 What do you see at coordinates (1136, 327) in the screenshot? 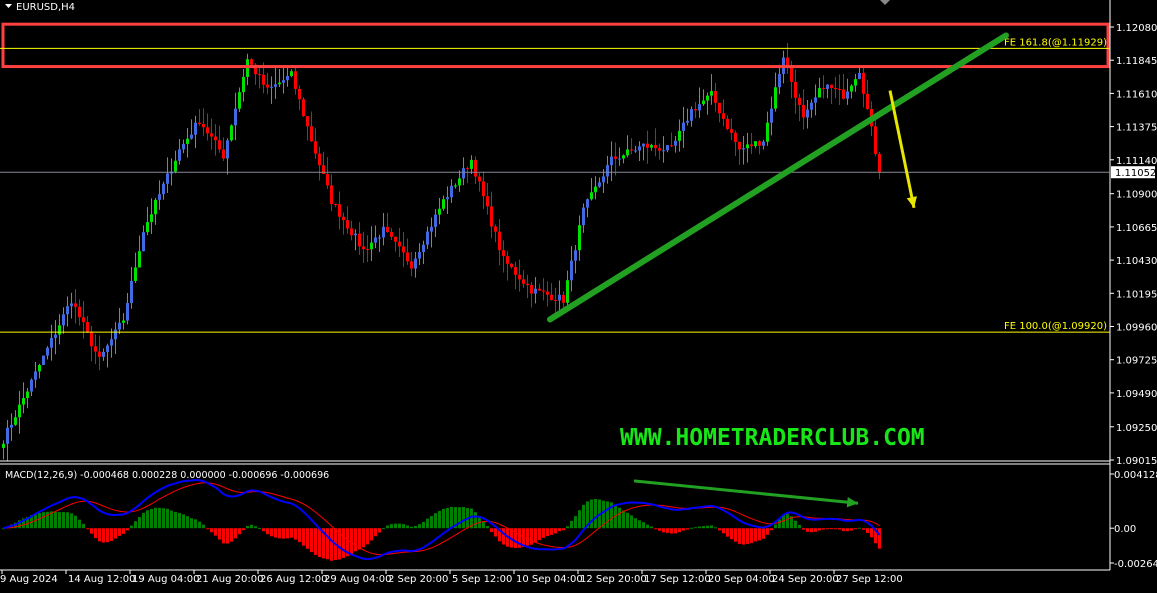
I see `price-tick-label: 1.09960` at bounding box center [1136, 327].